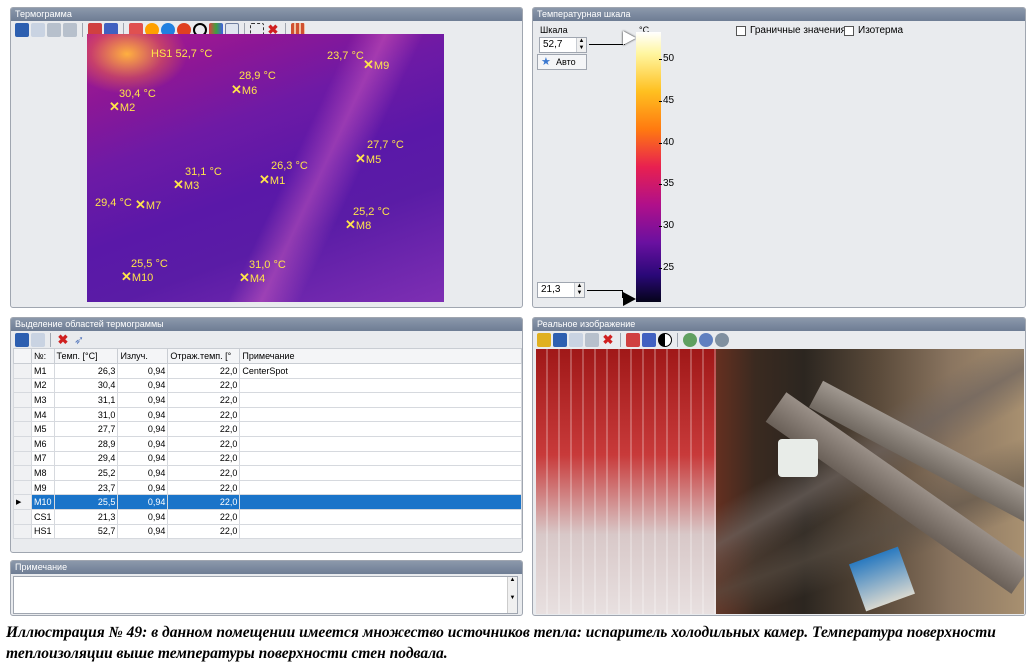  I want to click on table-row: M4 31,0 0,94 22,0, so click(267, 414).